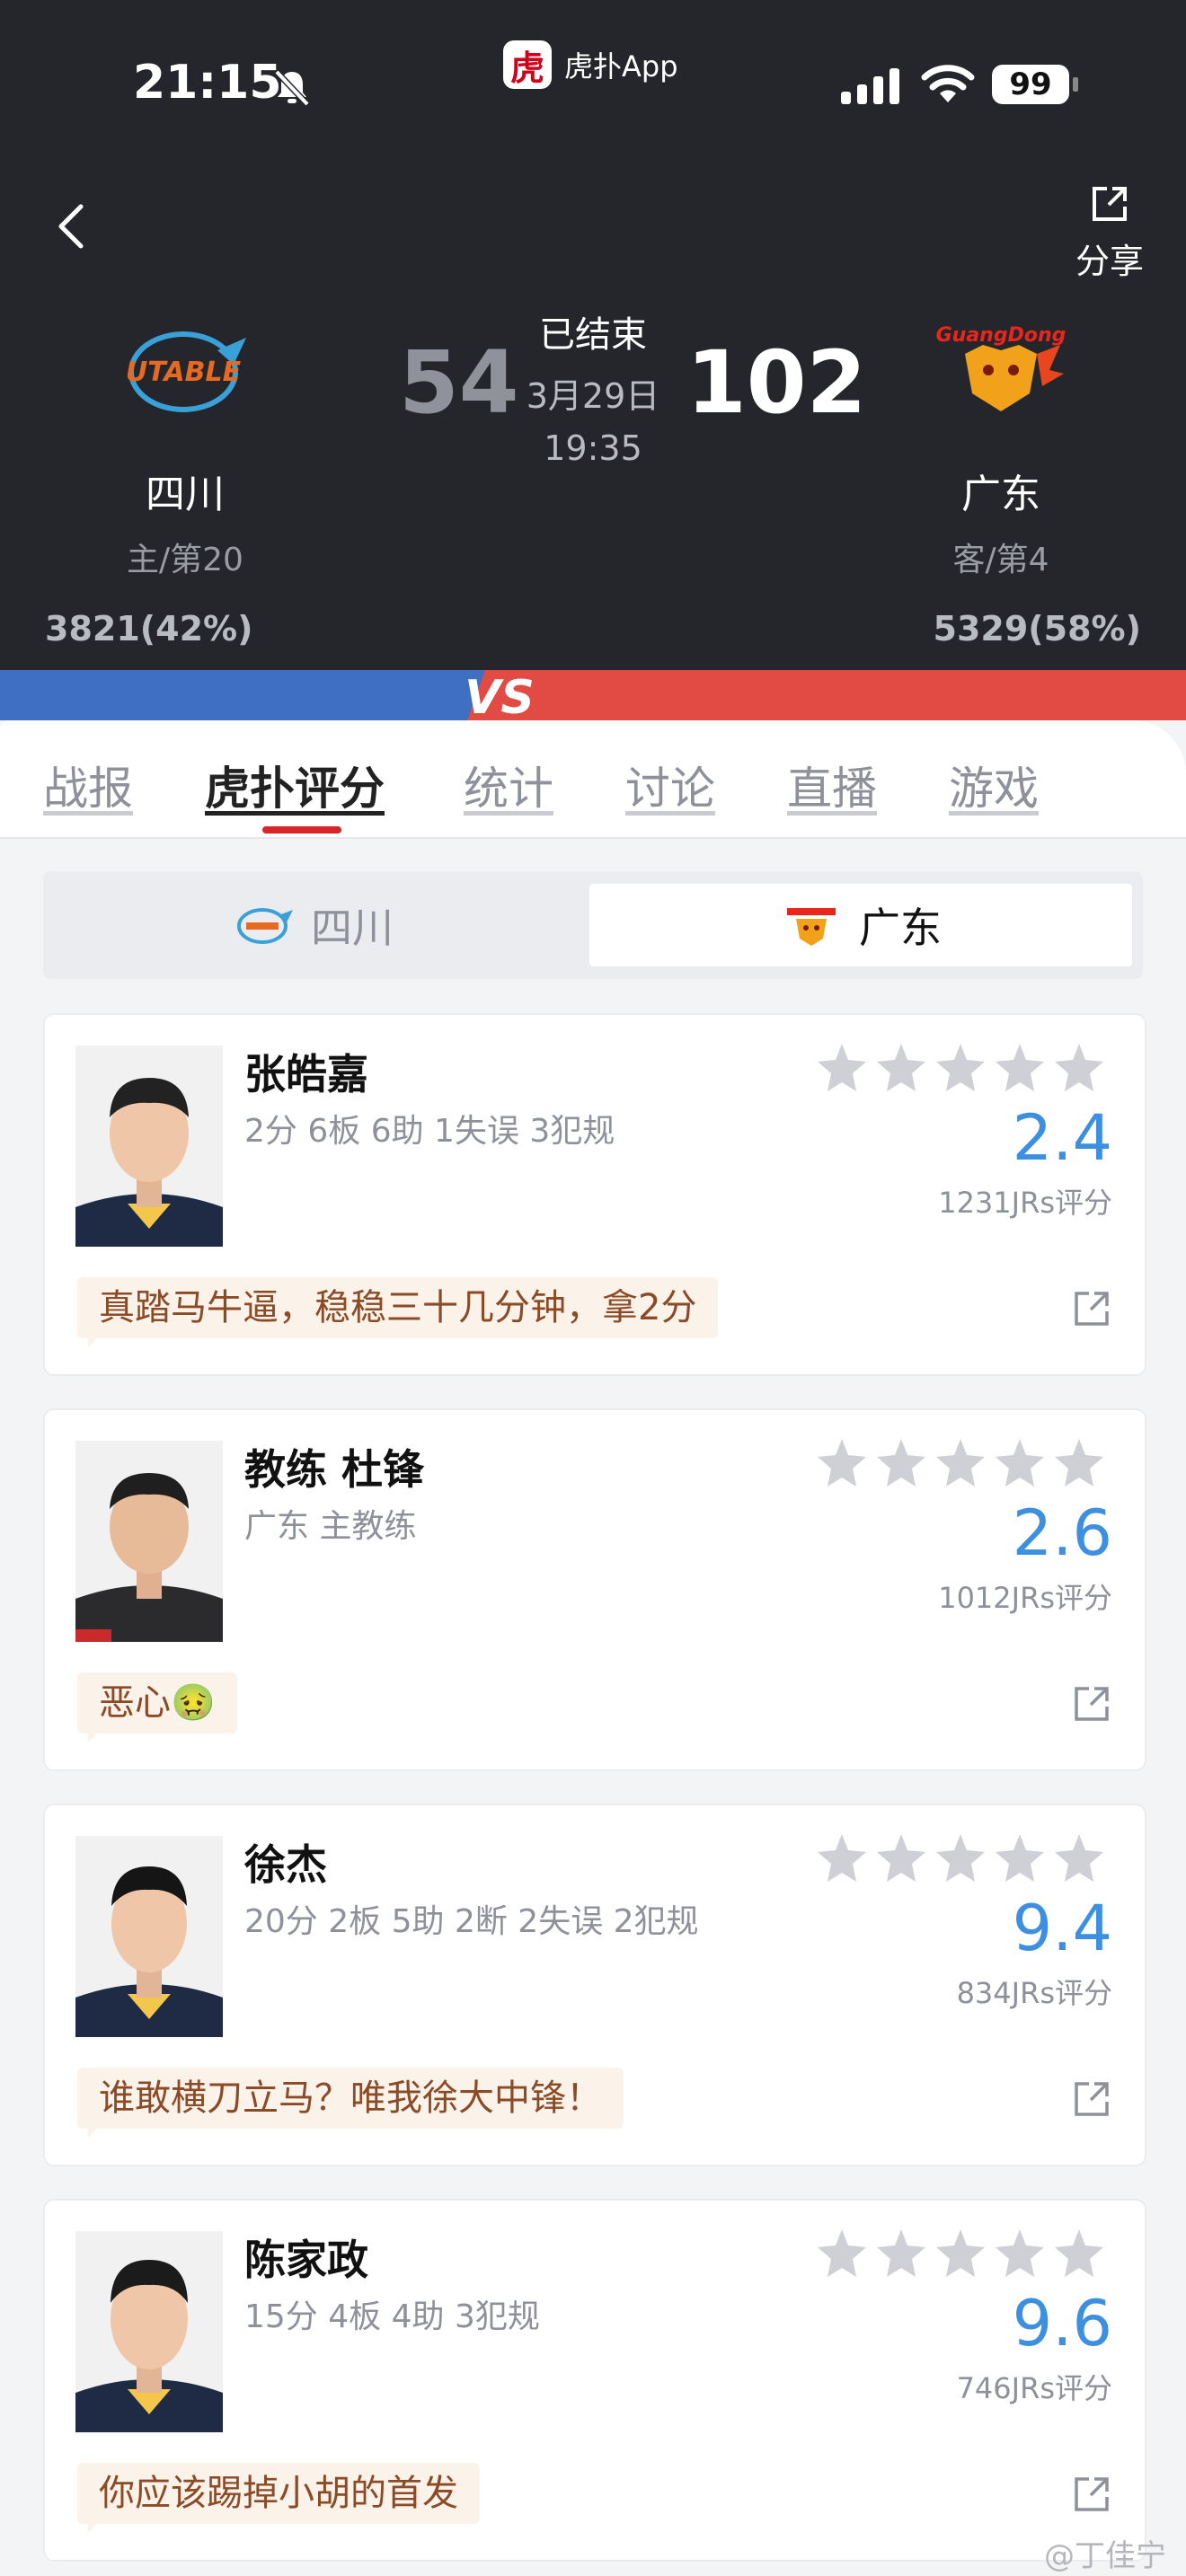  Describe the element at coordinates (207, 83) in the screenshot. I see `status-time: 21:15` at that location.